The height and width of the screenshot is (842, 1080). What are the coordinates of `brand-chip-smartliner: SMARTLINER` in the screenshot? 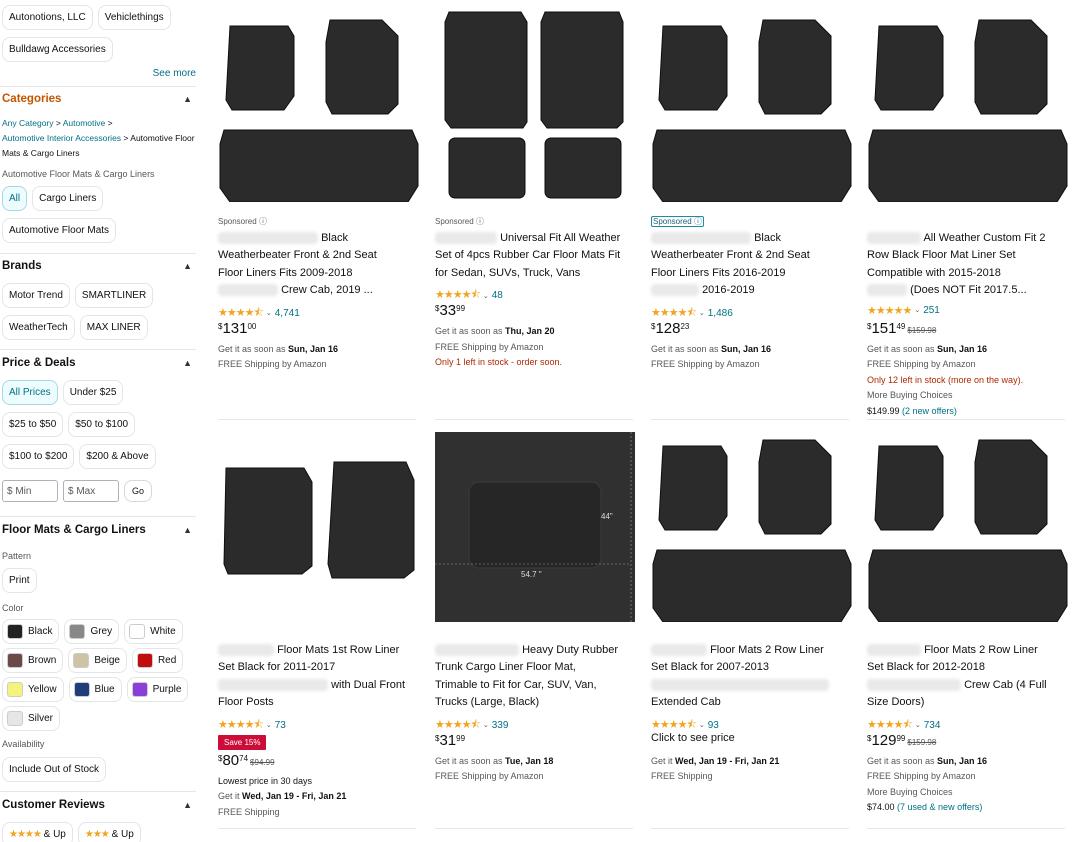 It's located at (114, 295).